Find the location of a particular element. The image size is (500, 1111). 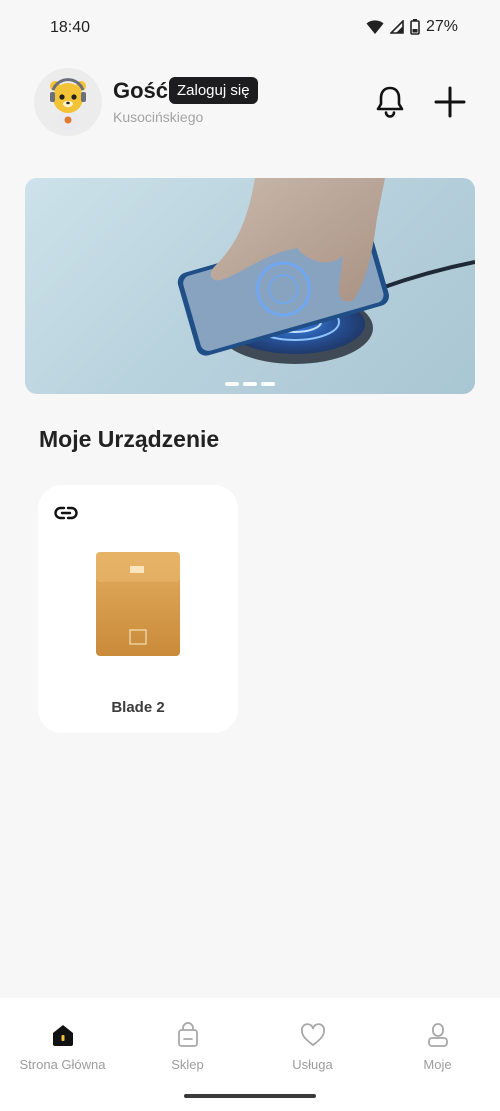

banner-pagination is located at coordinates (250, 384).